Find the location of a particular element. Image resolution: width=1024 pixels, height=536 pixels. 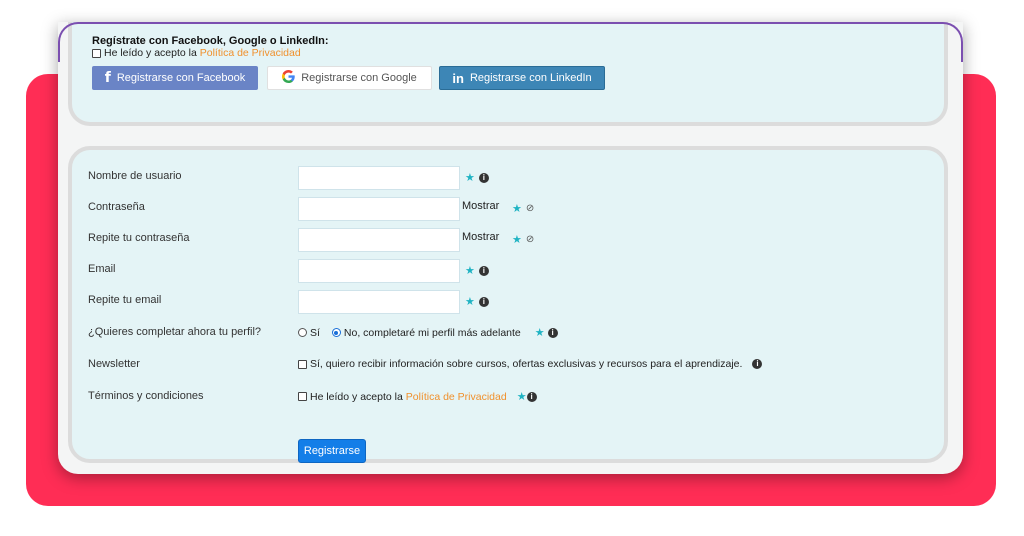

facebook-register-button: f Registrarse con Facebook is located at coordinates (175, 78).